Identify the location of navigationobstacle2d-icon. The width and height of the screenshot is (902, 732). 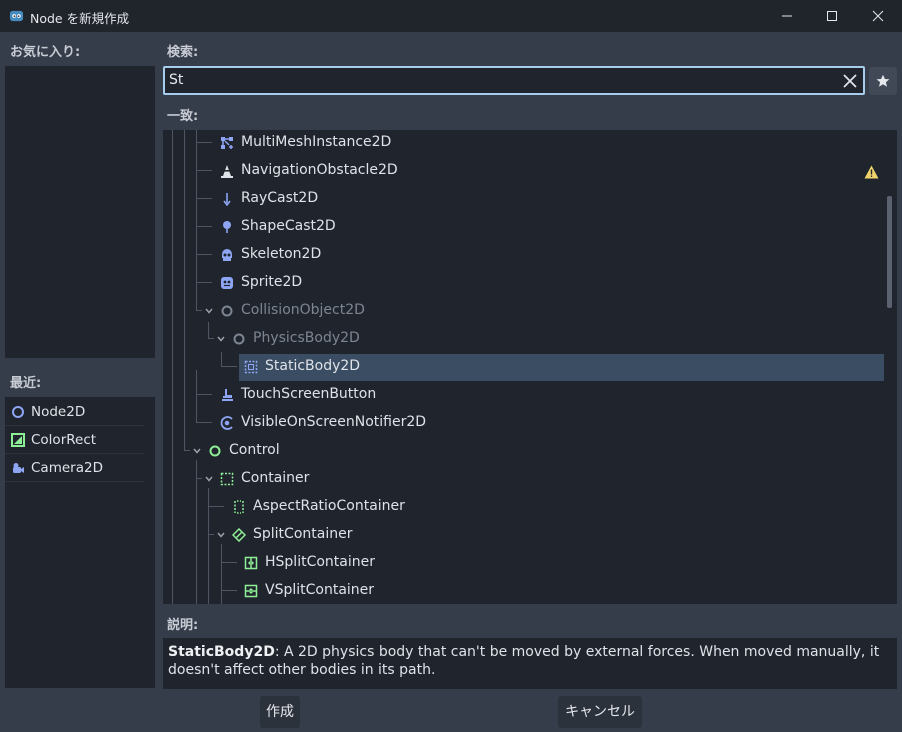
(227, 171).